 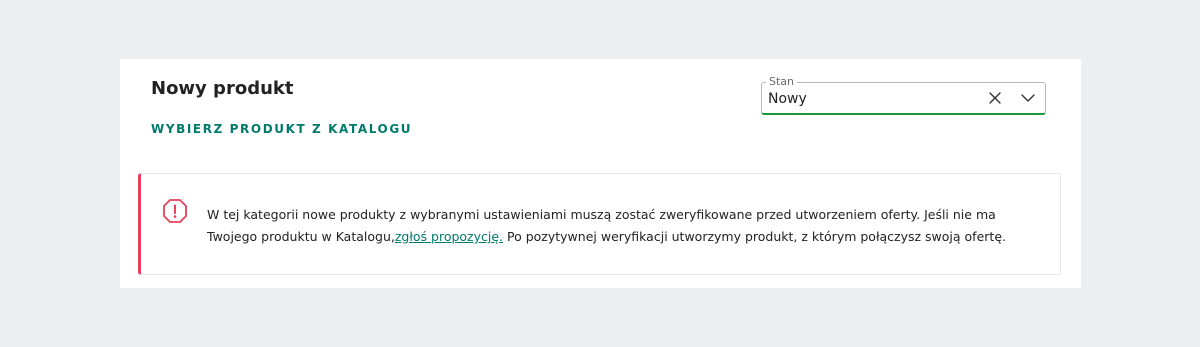 I want to click on condition-select-label: Stan, so click(x=782, y=81).